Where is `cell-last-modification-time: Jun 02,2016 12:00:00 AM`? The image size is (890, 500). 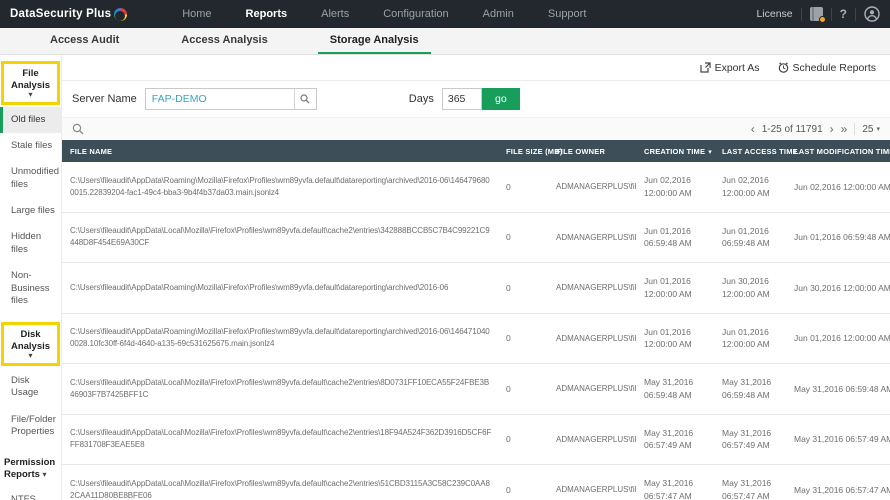 cell-last-modification-time: Jun 02,2016 12:00:00 AM is located at coordinates (842, 186).